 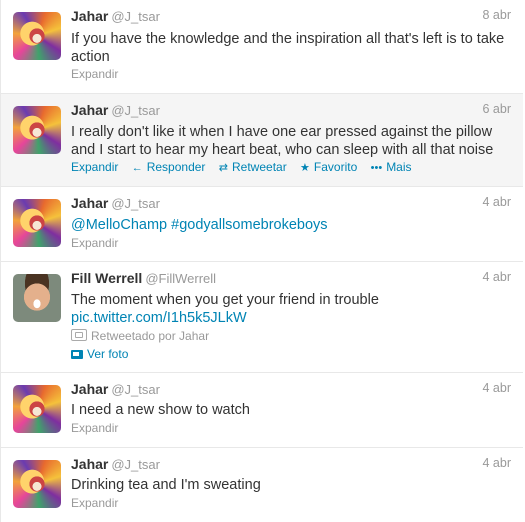 What do you see at coordinates (497, 109) in the screenshot?
I see `tweet-timestamp: 6 abr` at bounding box center [497, 109].